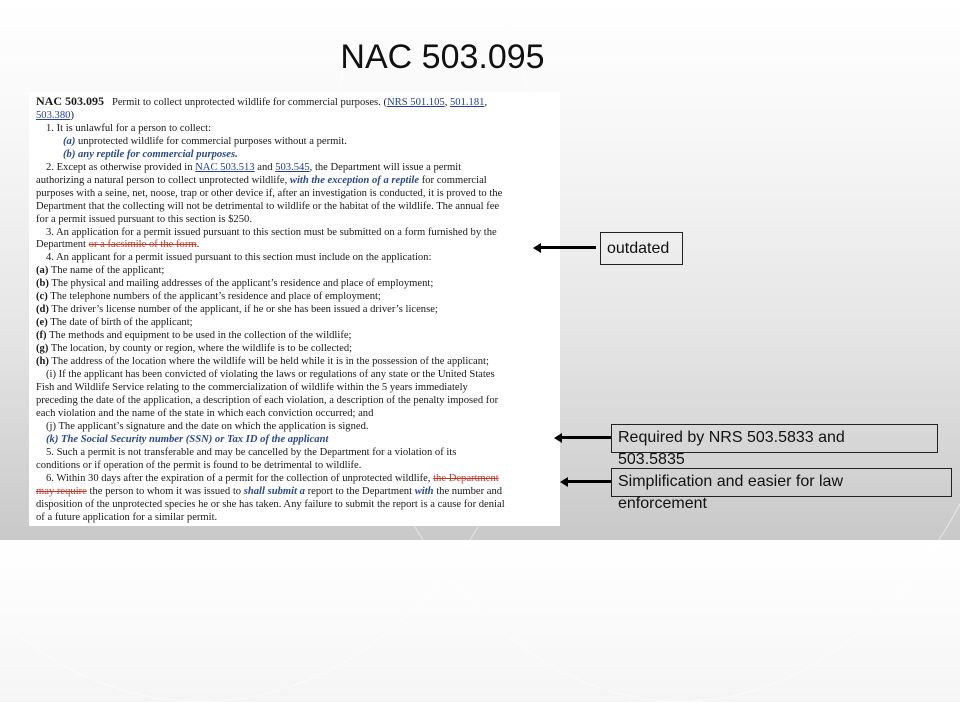  What do you see at coordinates (42, 349) in the screenshot?
I see `item-label: (g)` at bounding box center [42, 349].